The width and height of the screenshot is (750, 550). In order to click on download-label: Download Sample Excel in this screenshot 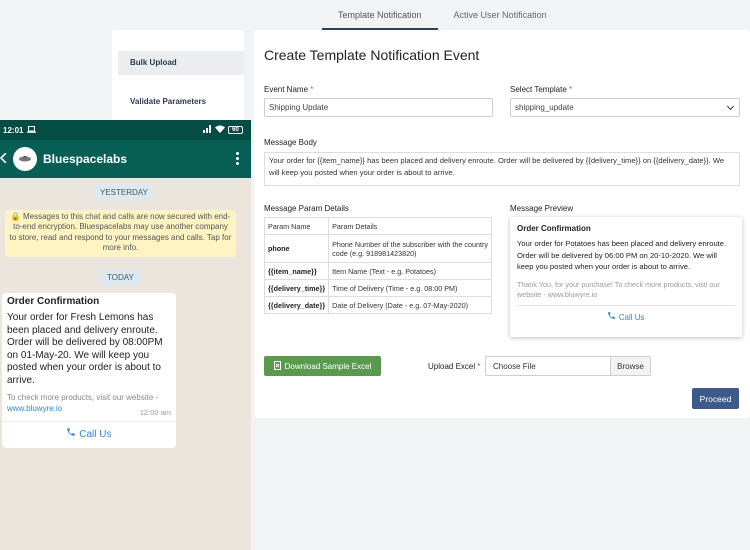, I will do `click(328, 366)`.